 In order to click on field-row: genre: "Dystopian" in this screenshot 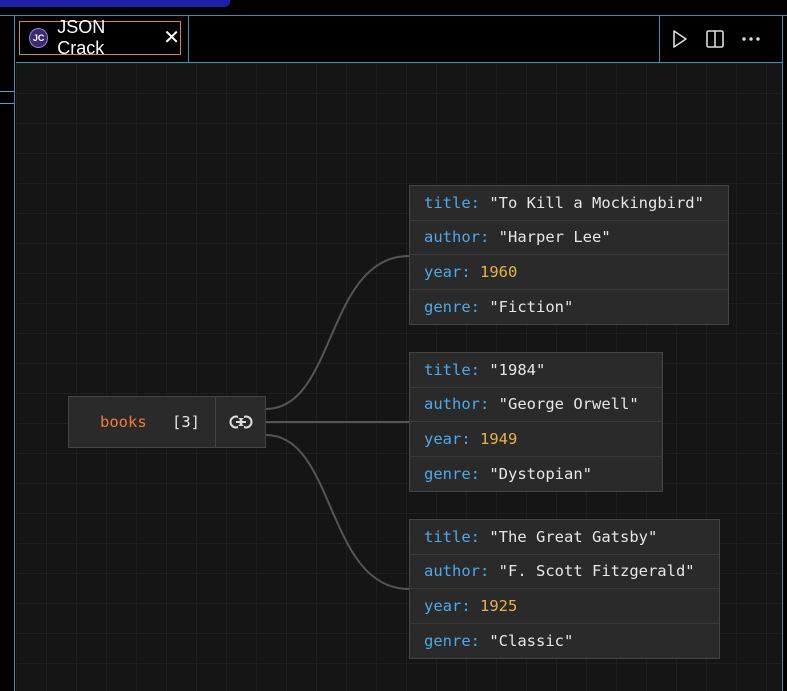, I will do `click(536, 474)`.